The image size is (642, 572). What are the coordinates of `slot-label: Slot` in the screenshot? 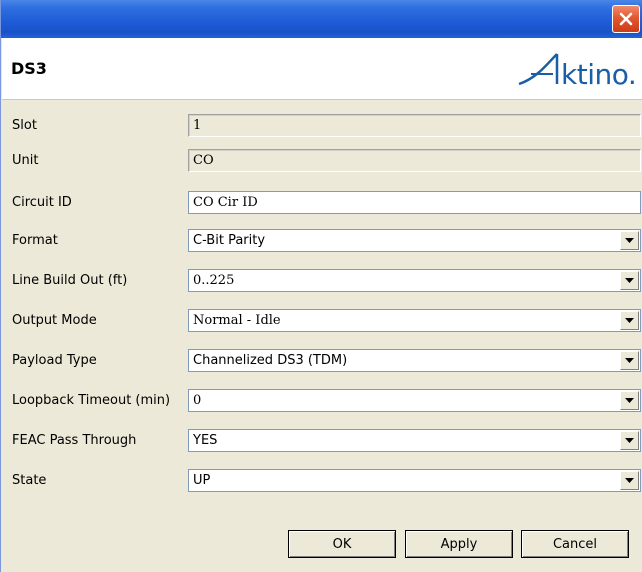 It's located at (24, 125).